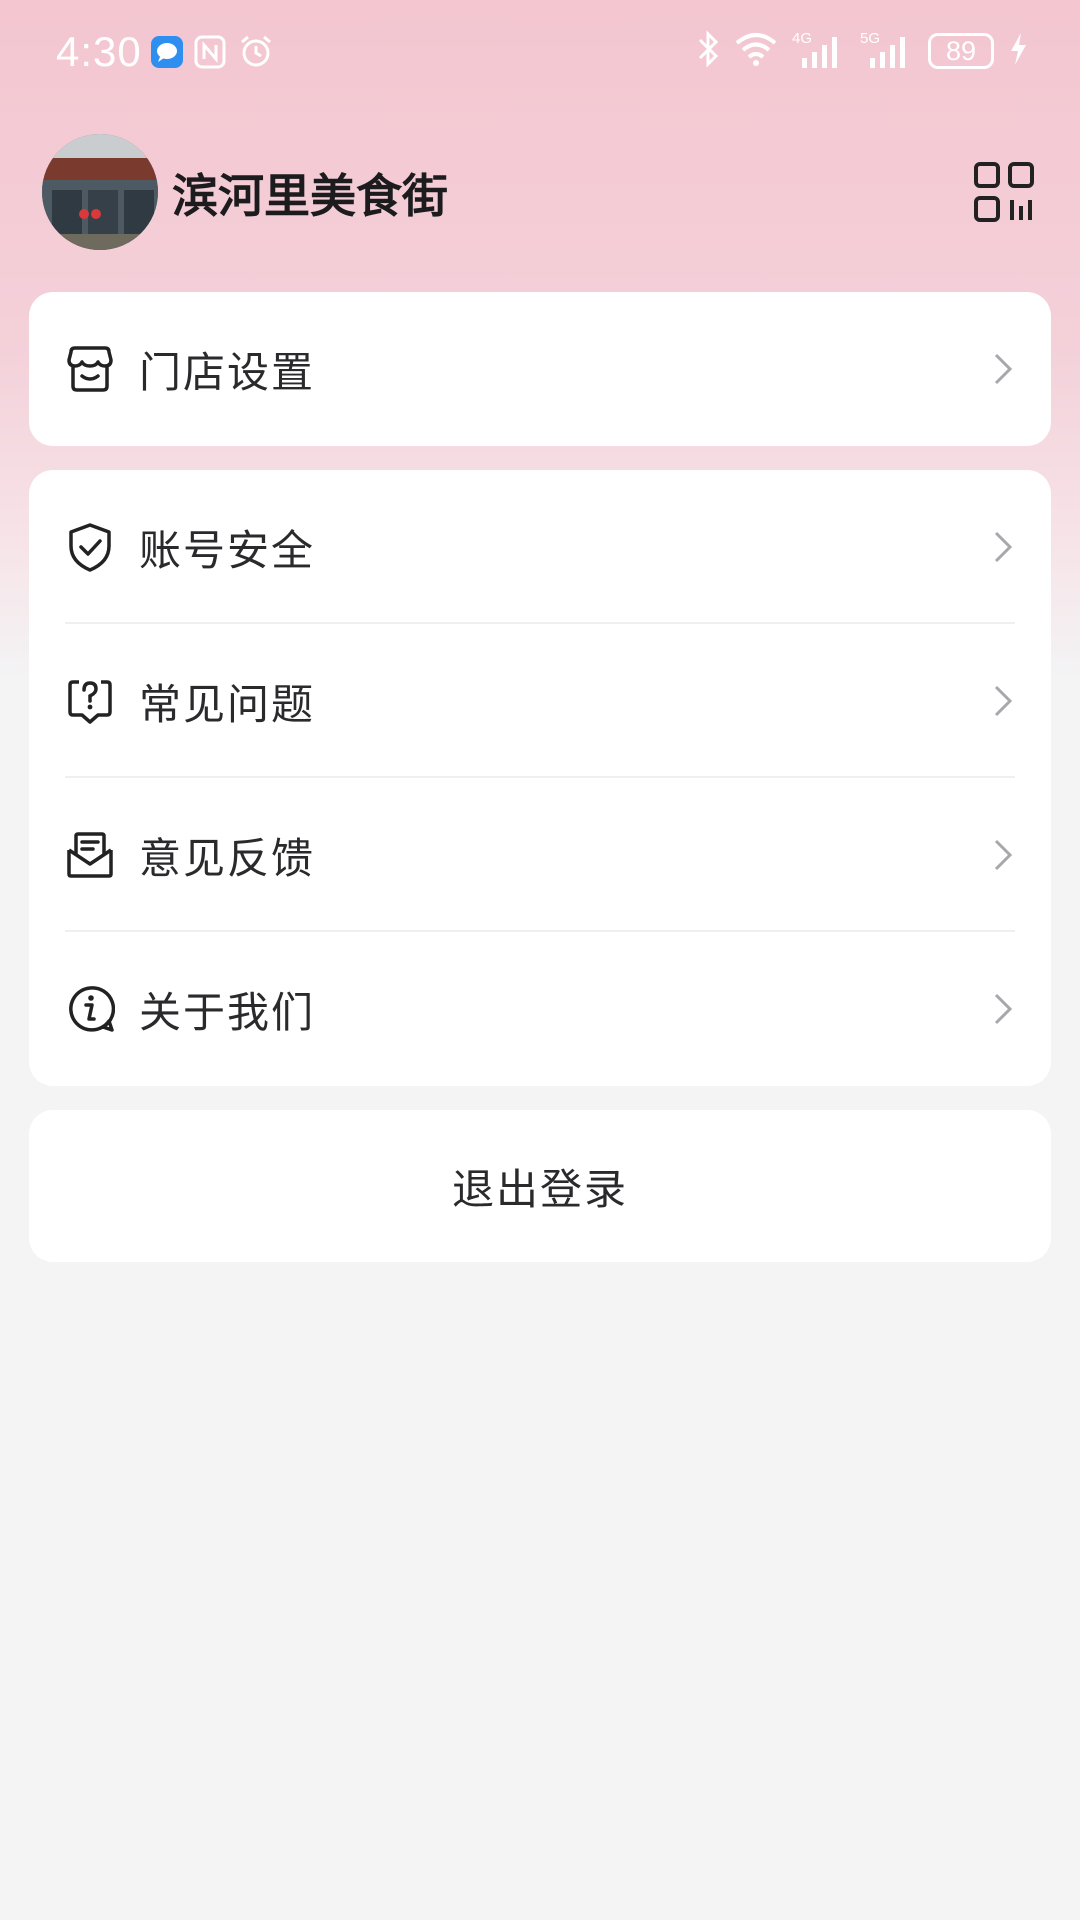 This screenshot has height=1920, width=1080. What do you see at coordinates (167, 52) in the screenshot?
I see `message-icon` at bounding box center [167, 52].